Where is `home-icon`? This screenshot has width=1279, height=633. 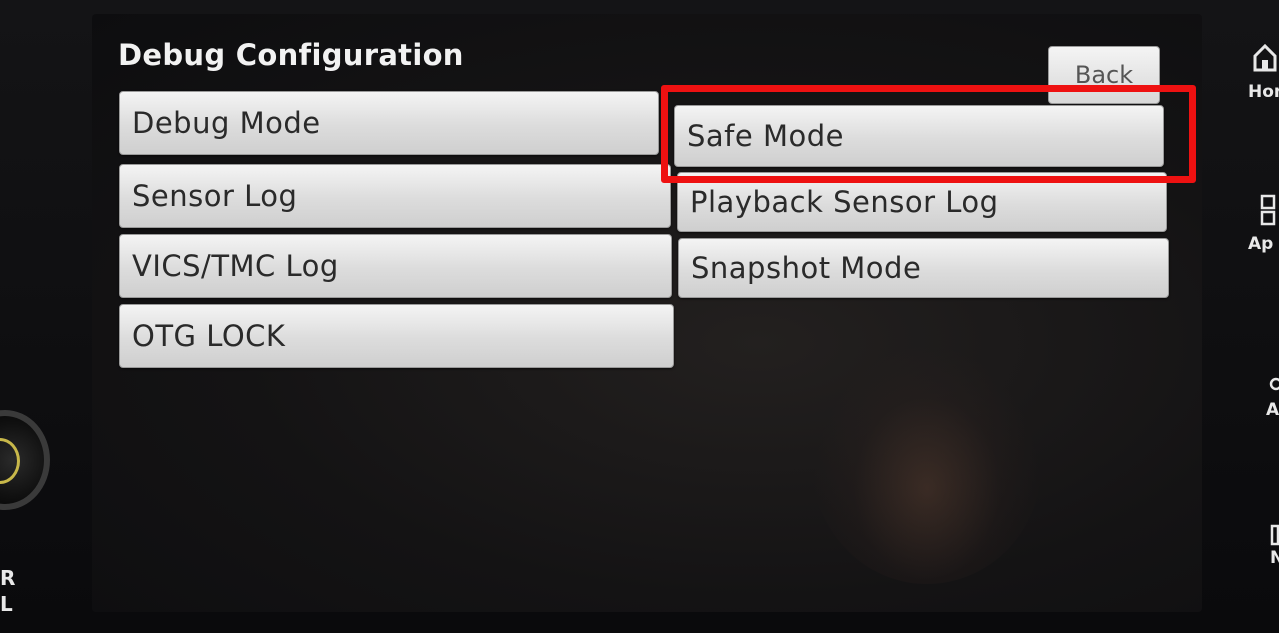
home-icon is located at coordinates (1265, 59).